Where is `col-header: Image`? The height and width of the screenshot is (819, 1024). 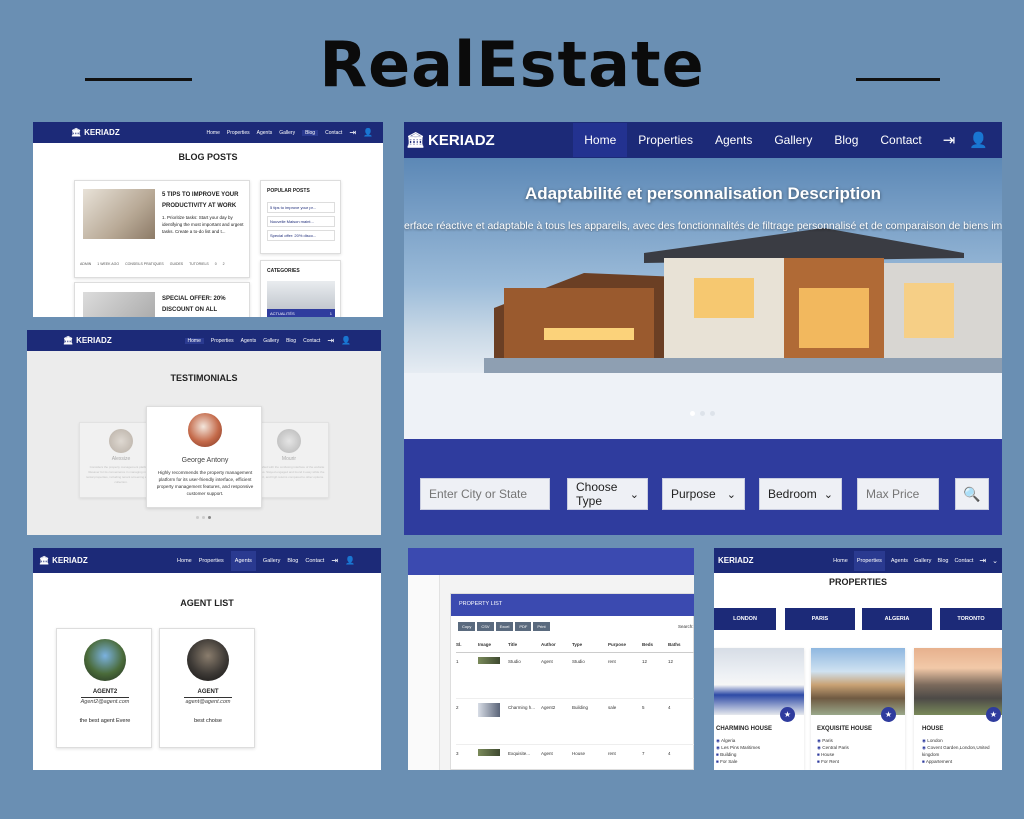
col-header: Image is located at coordinates (493, 645).